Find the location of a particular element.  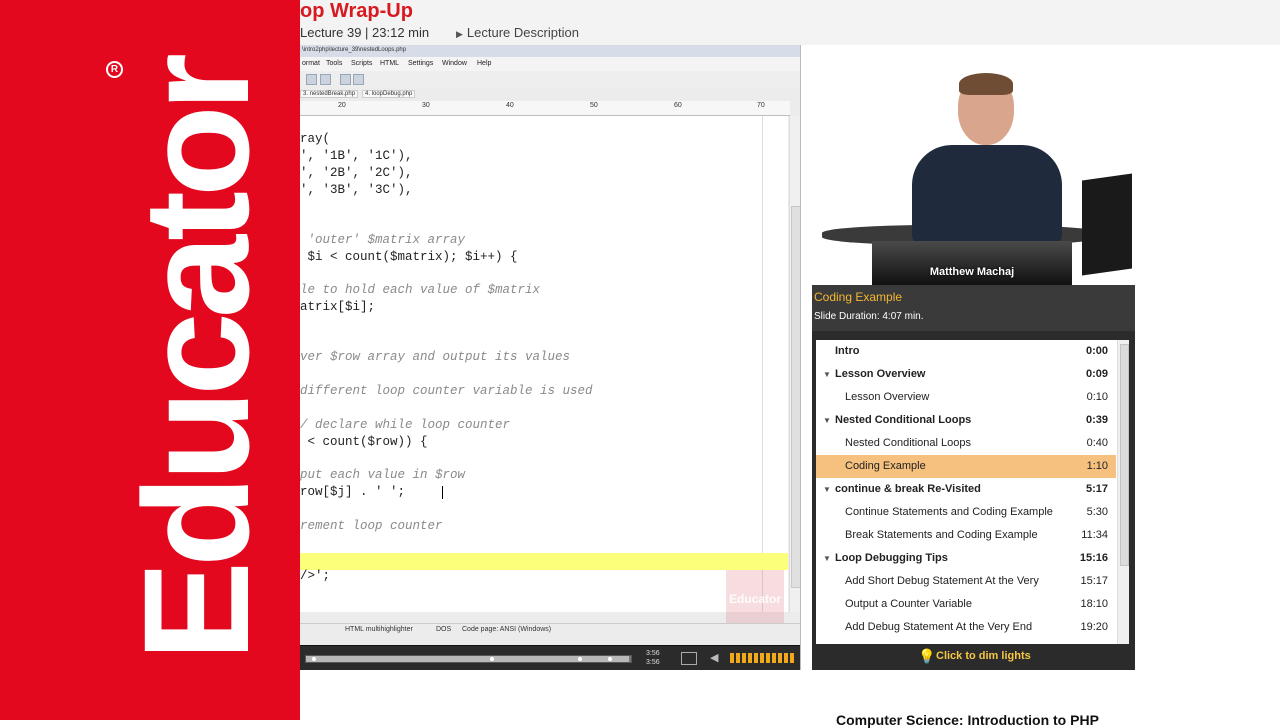

outline-row: Nested Conditional Loops 0:40 is located at coordinates (966, 443).